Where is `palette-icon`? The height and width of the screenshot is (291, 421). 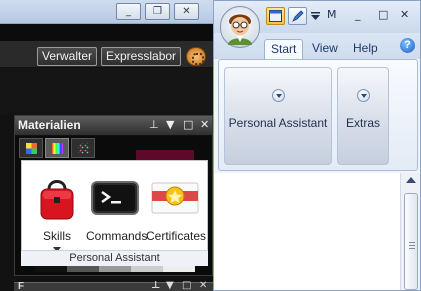 palette-icon is located at coordinates (31, 148).